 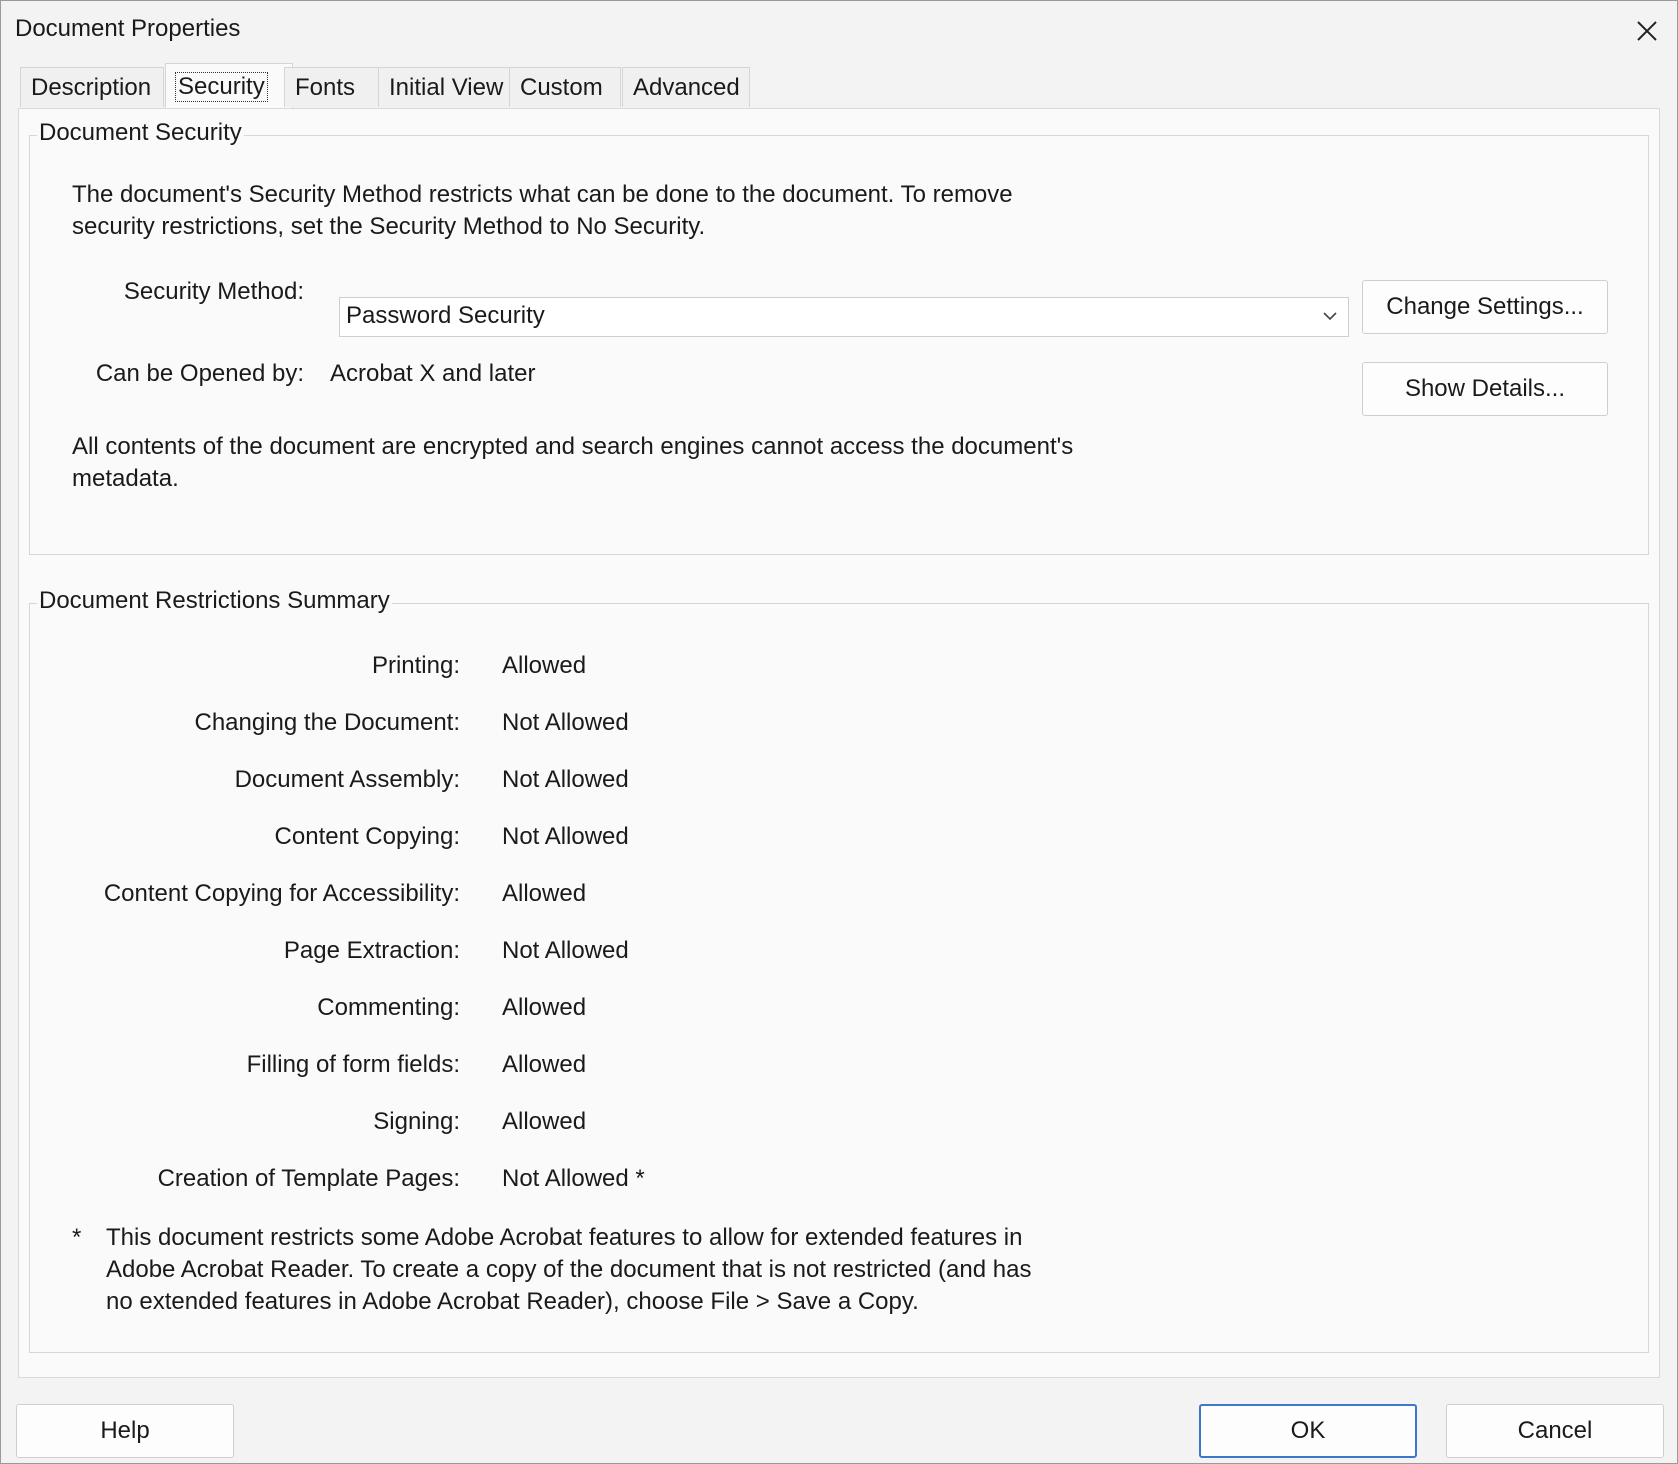 What do you see at coordinates (1330, 316) in the screenshot?
I see `chevron-down-icon` at bounding box center [1330, 316].